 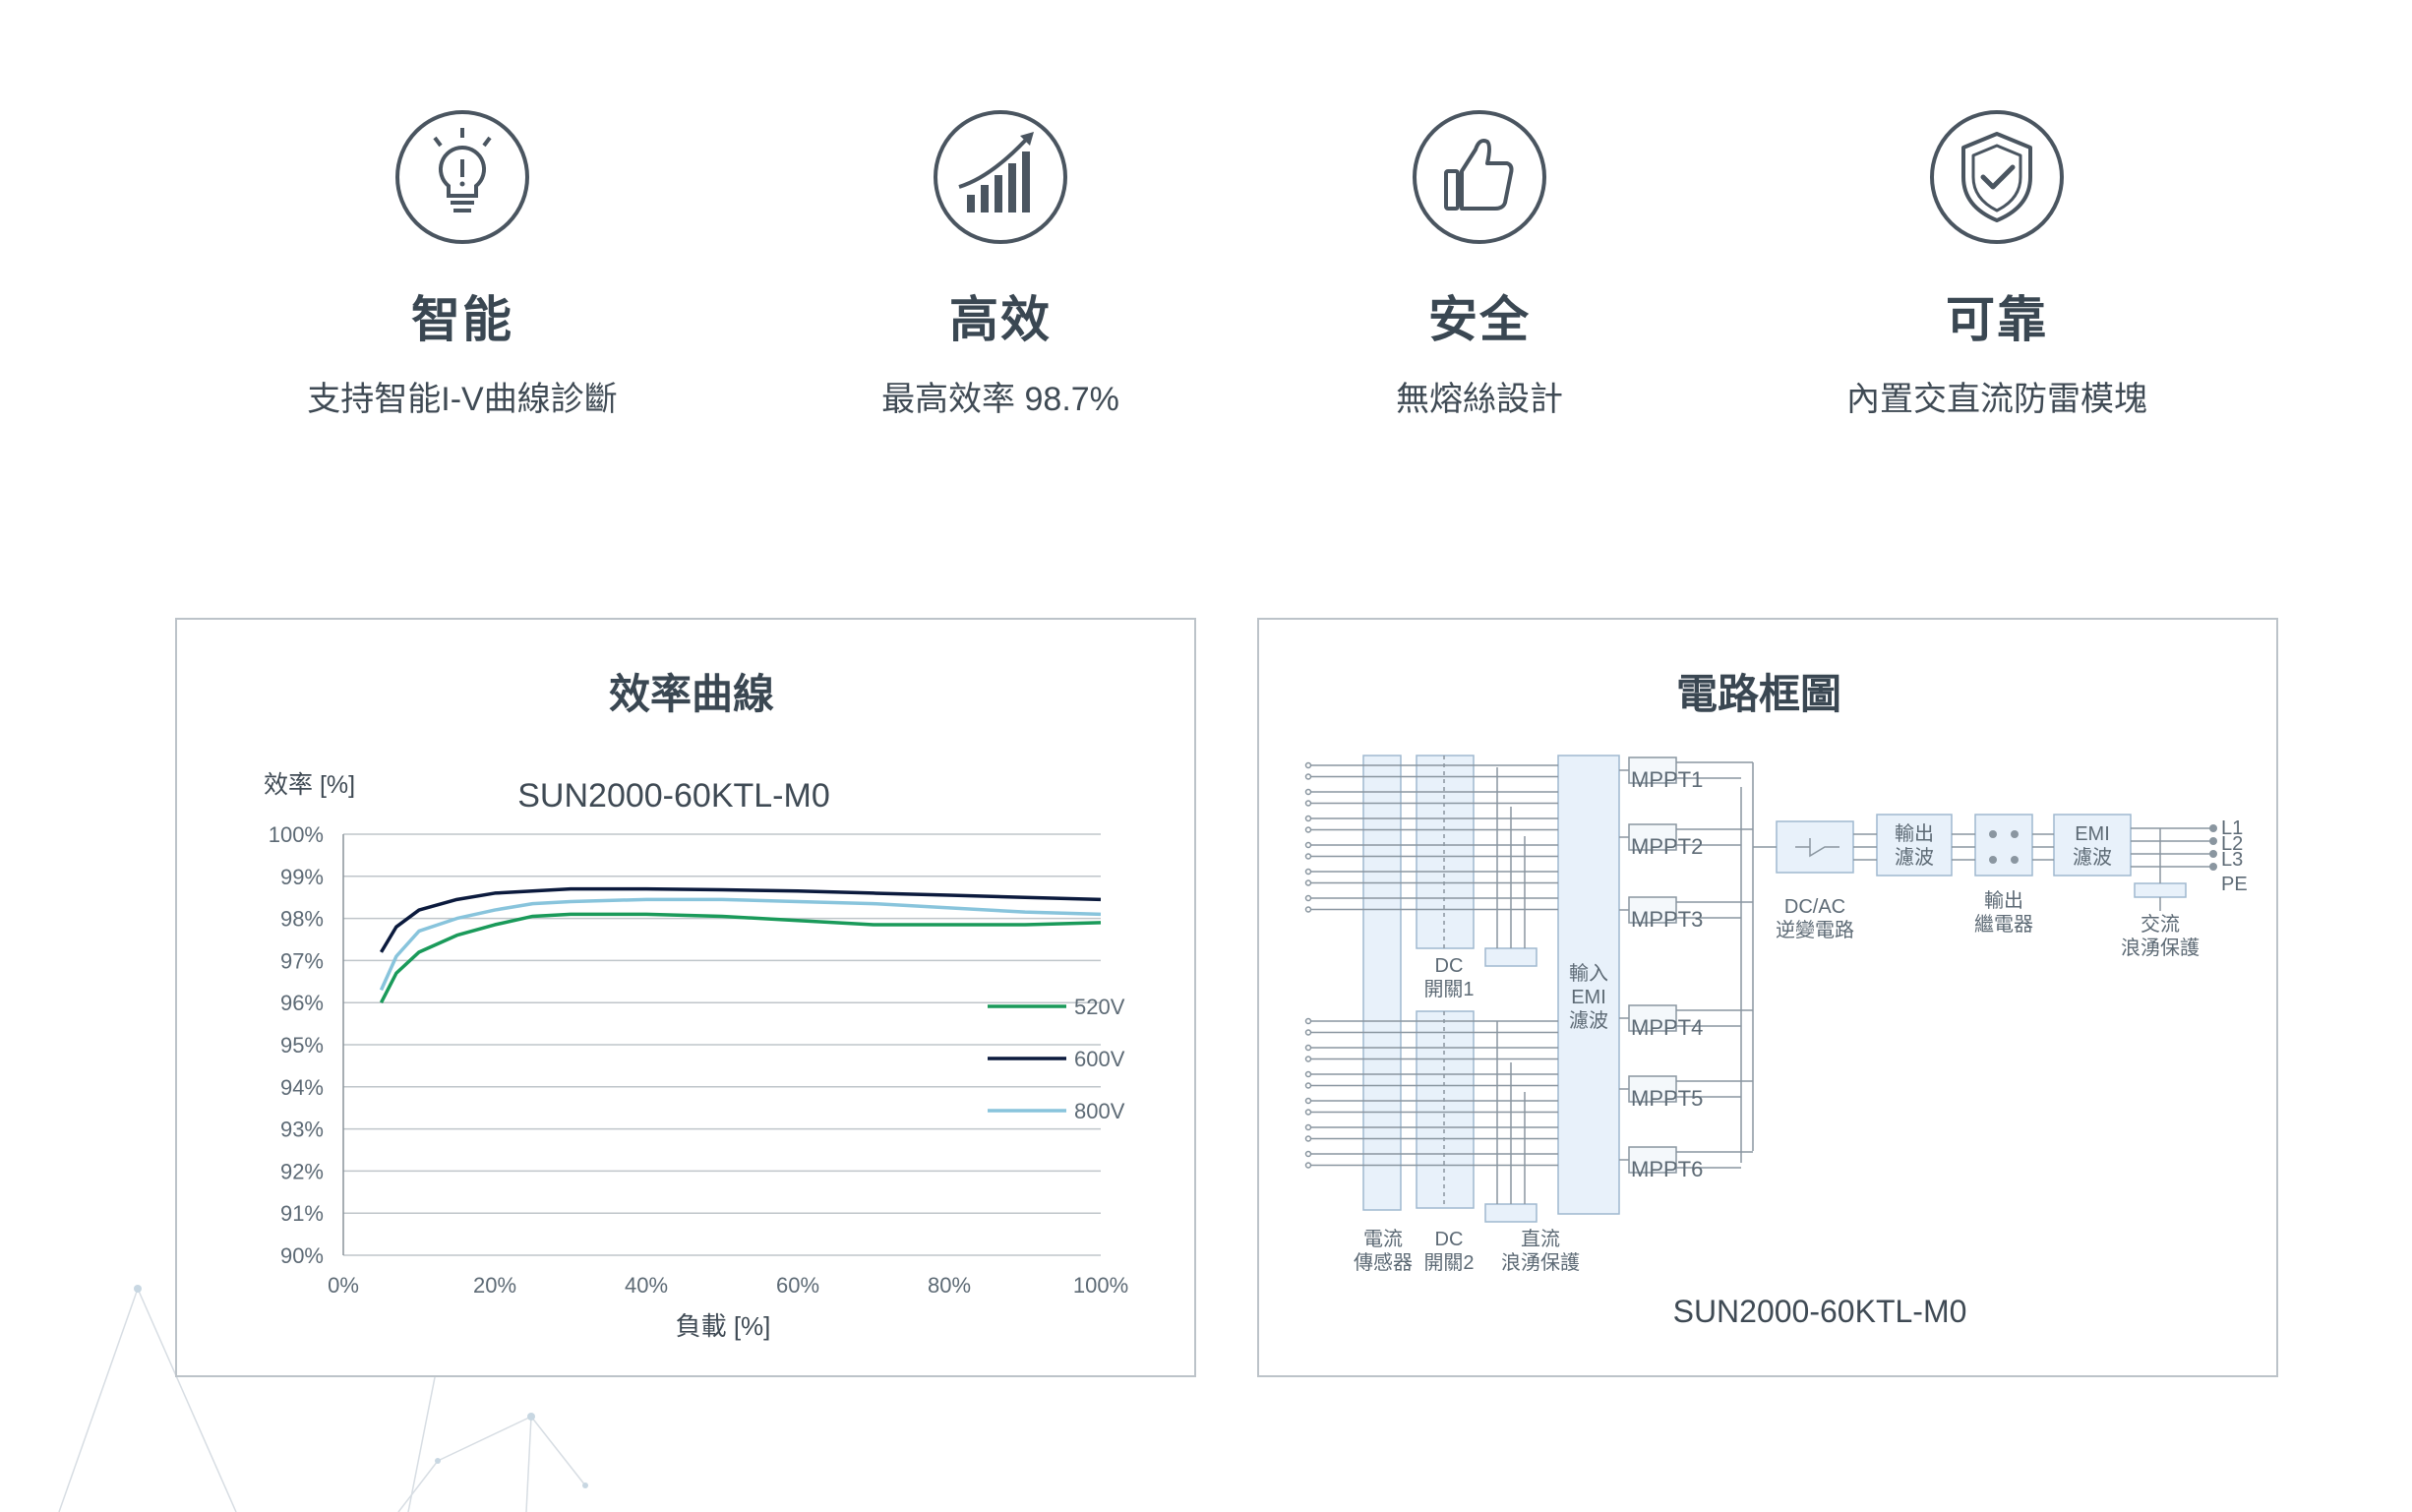 I want to click on panel-heading: 電路框圖, so click(x=1758, y=694).